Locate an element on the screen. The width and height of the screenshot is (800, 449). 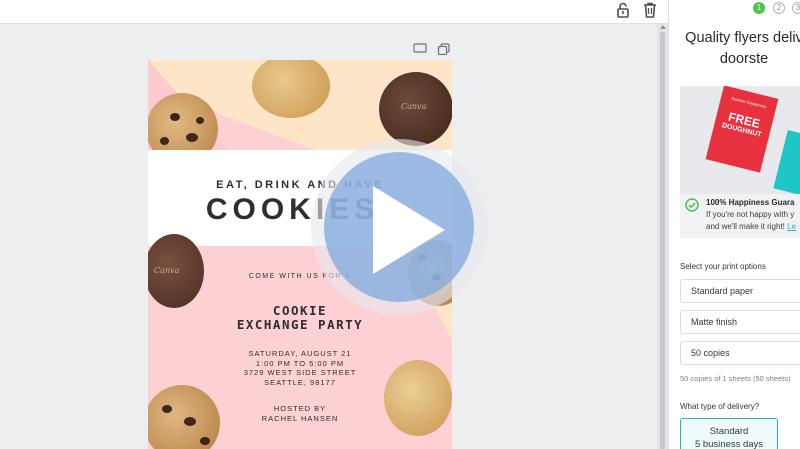
promo-flyer-teal is located at coordinates (786, 162).